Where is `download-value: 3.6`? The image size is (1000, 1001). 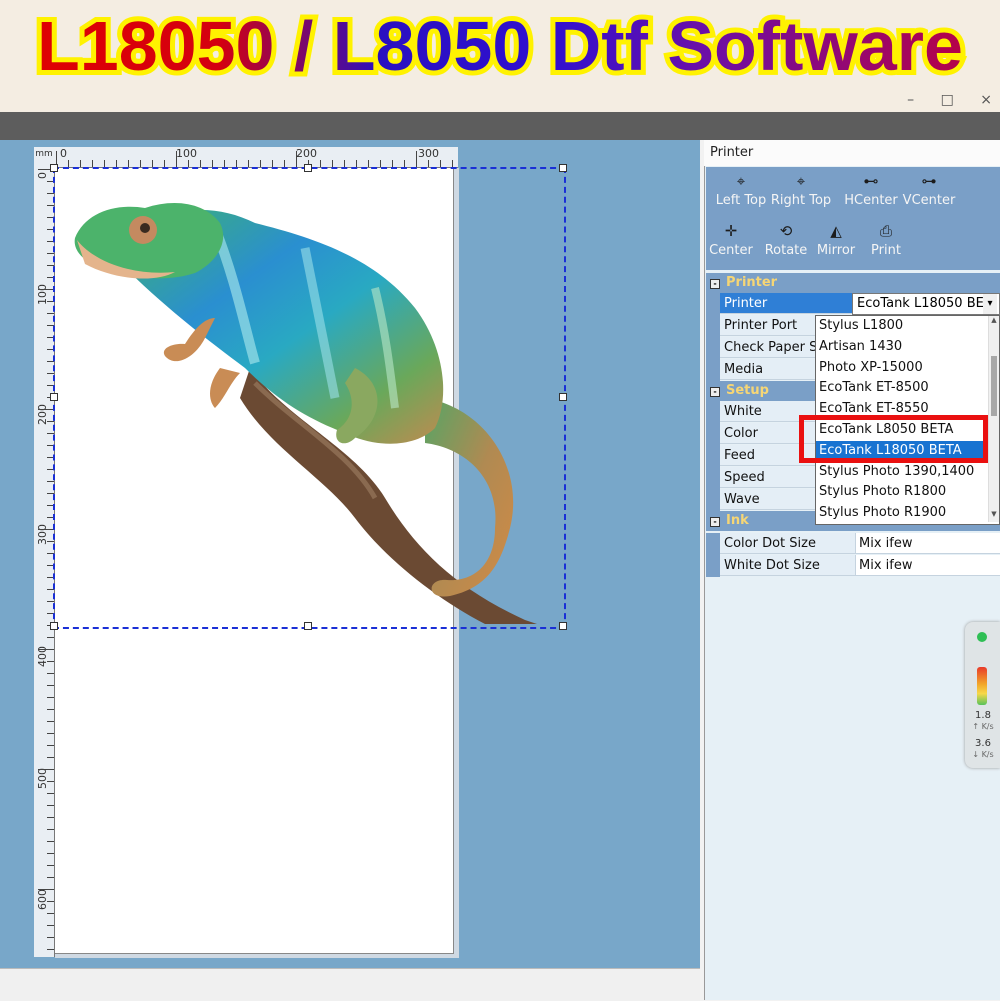
download-value: 3.6 is located at coordinates (983, 743).